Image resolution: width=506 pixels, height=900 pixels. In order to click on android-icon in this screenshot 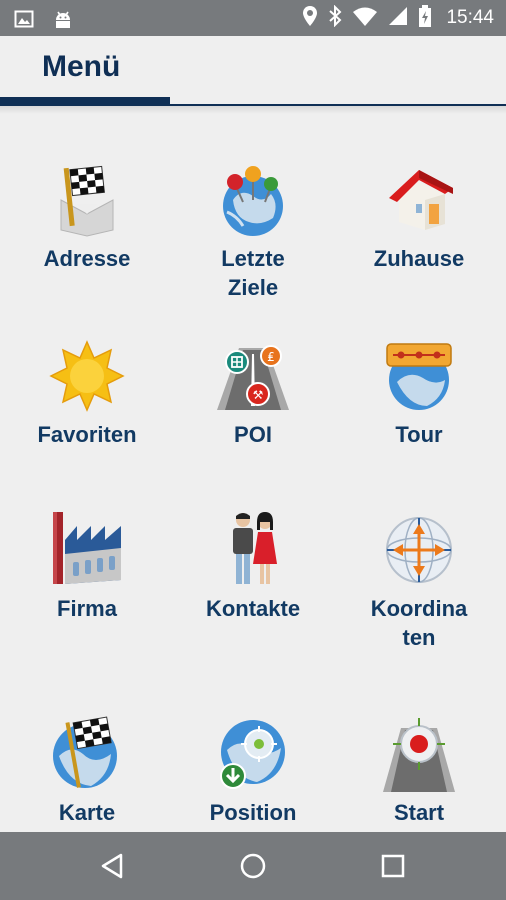, I will do `click(63, 21)`.